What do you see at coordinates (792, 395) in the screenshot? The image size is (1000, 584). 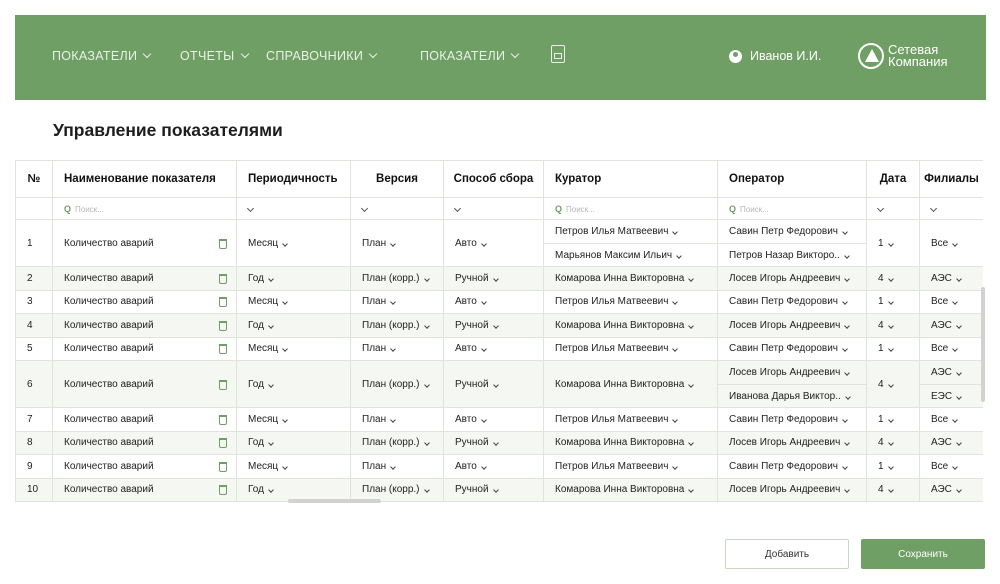 I see `operator-select: Иванова Дарья Виктор..` at bounding box center [792, 395].